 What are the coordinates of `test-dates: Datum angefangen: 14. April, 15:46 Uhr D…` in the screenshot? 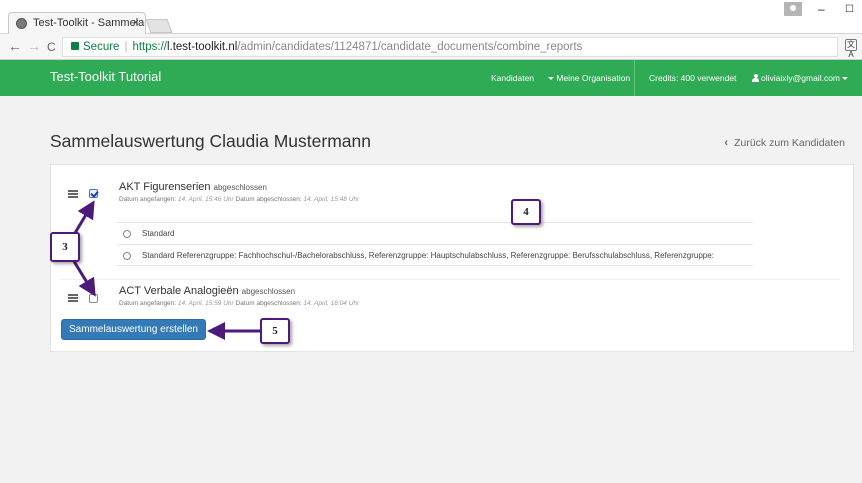 It's located at (239, 199).